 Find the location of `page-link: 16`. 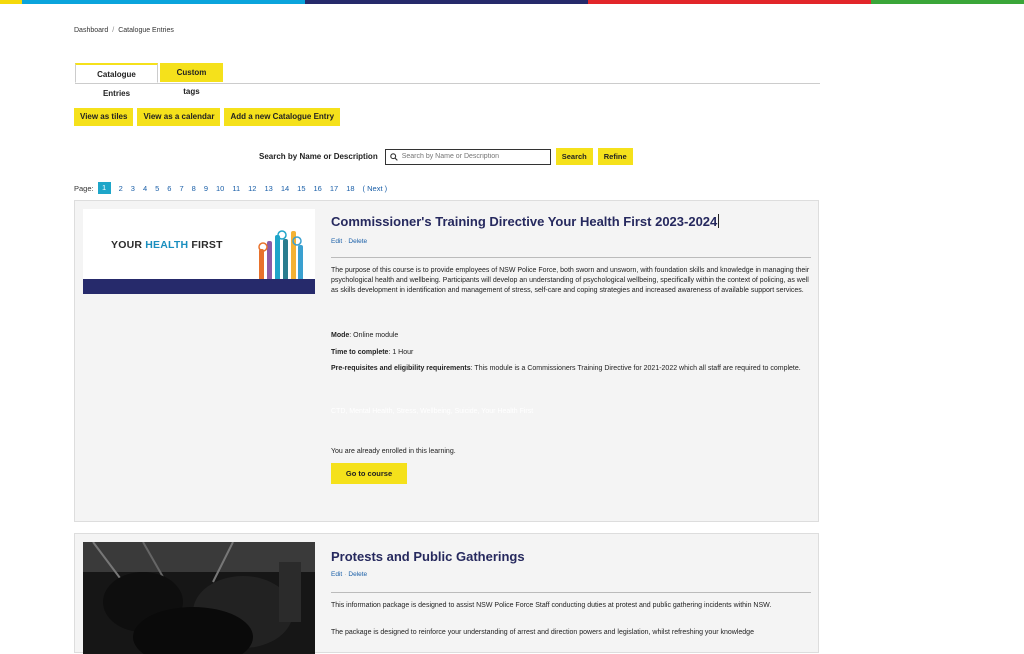

page-link: 16 is located at coordinates (318, 188).